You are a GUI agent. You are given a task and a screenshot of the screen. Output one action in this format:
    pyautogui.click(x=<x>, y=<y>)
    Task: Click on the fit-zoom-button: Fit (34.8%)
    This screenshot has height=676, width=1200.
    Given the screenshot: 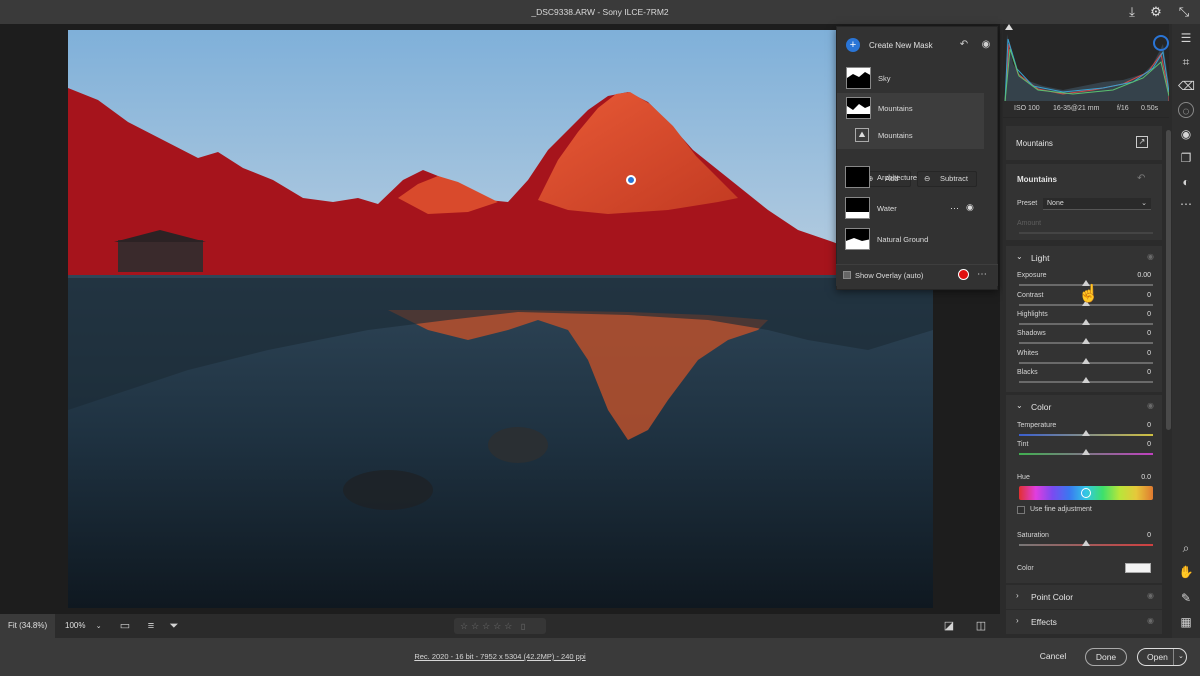 What is the action you would take?
    pyautogui.click(x=27, y=626)
    